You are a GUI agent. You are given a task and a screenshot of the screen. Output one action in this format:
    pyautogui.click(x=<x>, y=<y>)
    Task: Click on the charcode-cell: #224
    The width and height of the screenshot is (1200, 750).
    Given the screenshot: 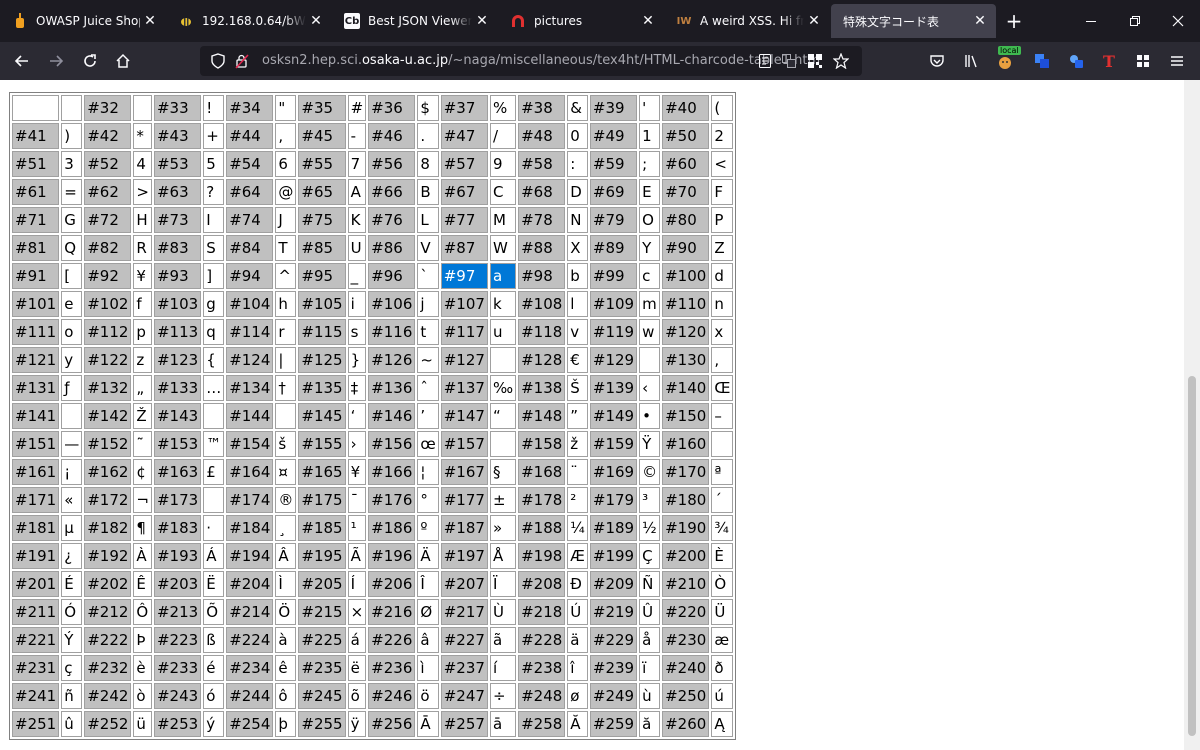 What is the action you would take?
    pyautogui.click(x=250, y=640)
    